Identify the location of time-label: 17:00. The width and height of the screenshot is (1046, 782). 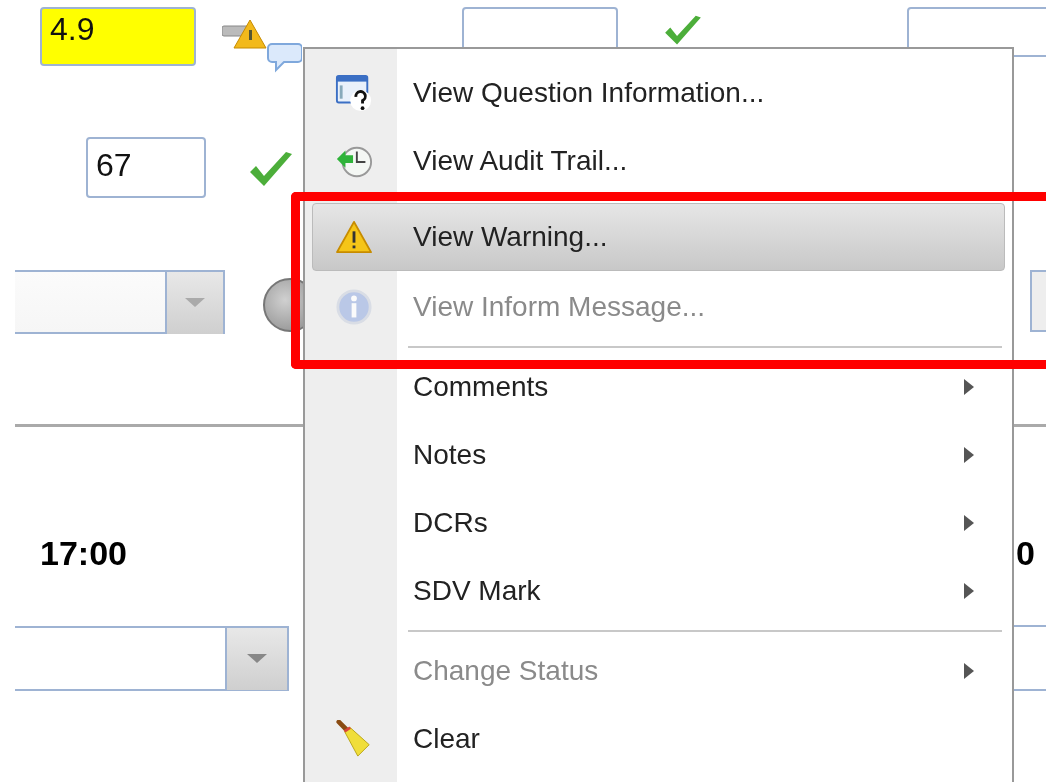
(83, 553).